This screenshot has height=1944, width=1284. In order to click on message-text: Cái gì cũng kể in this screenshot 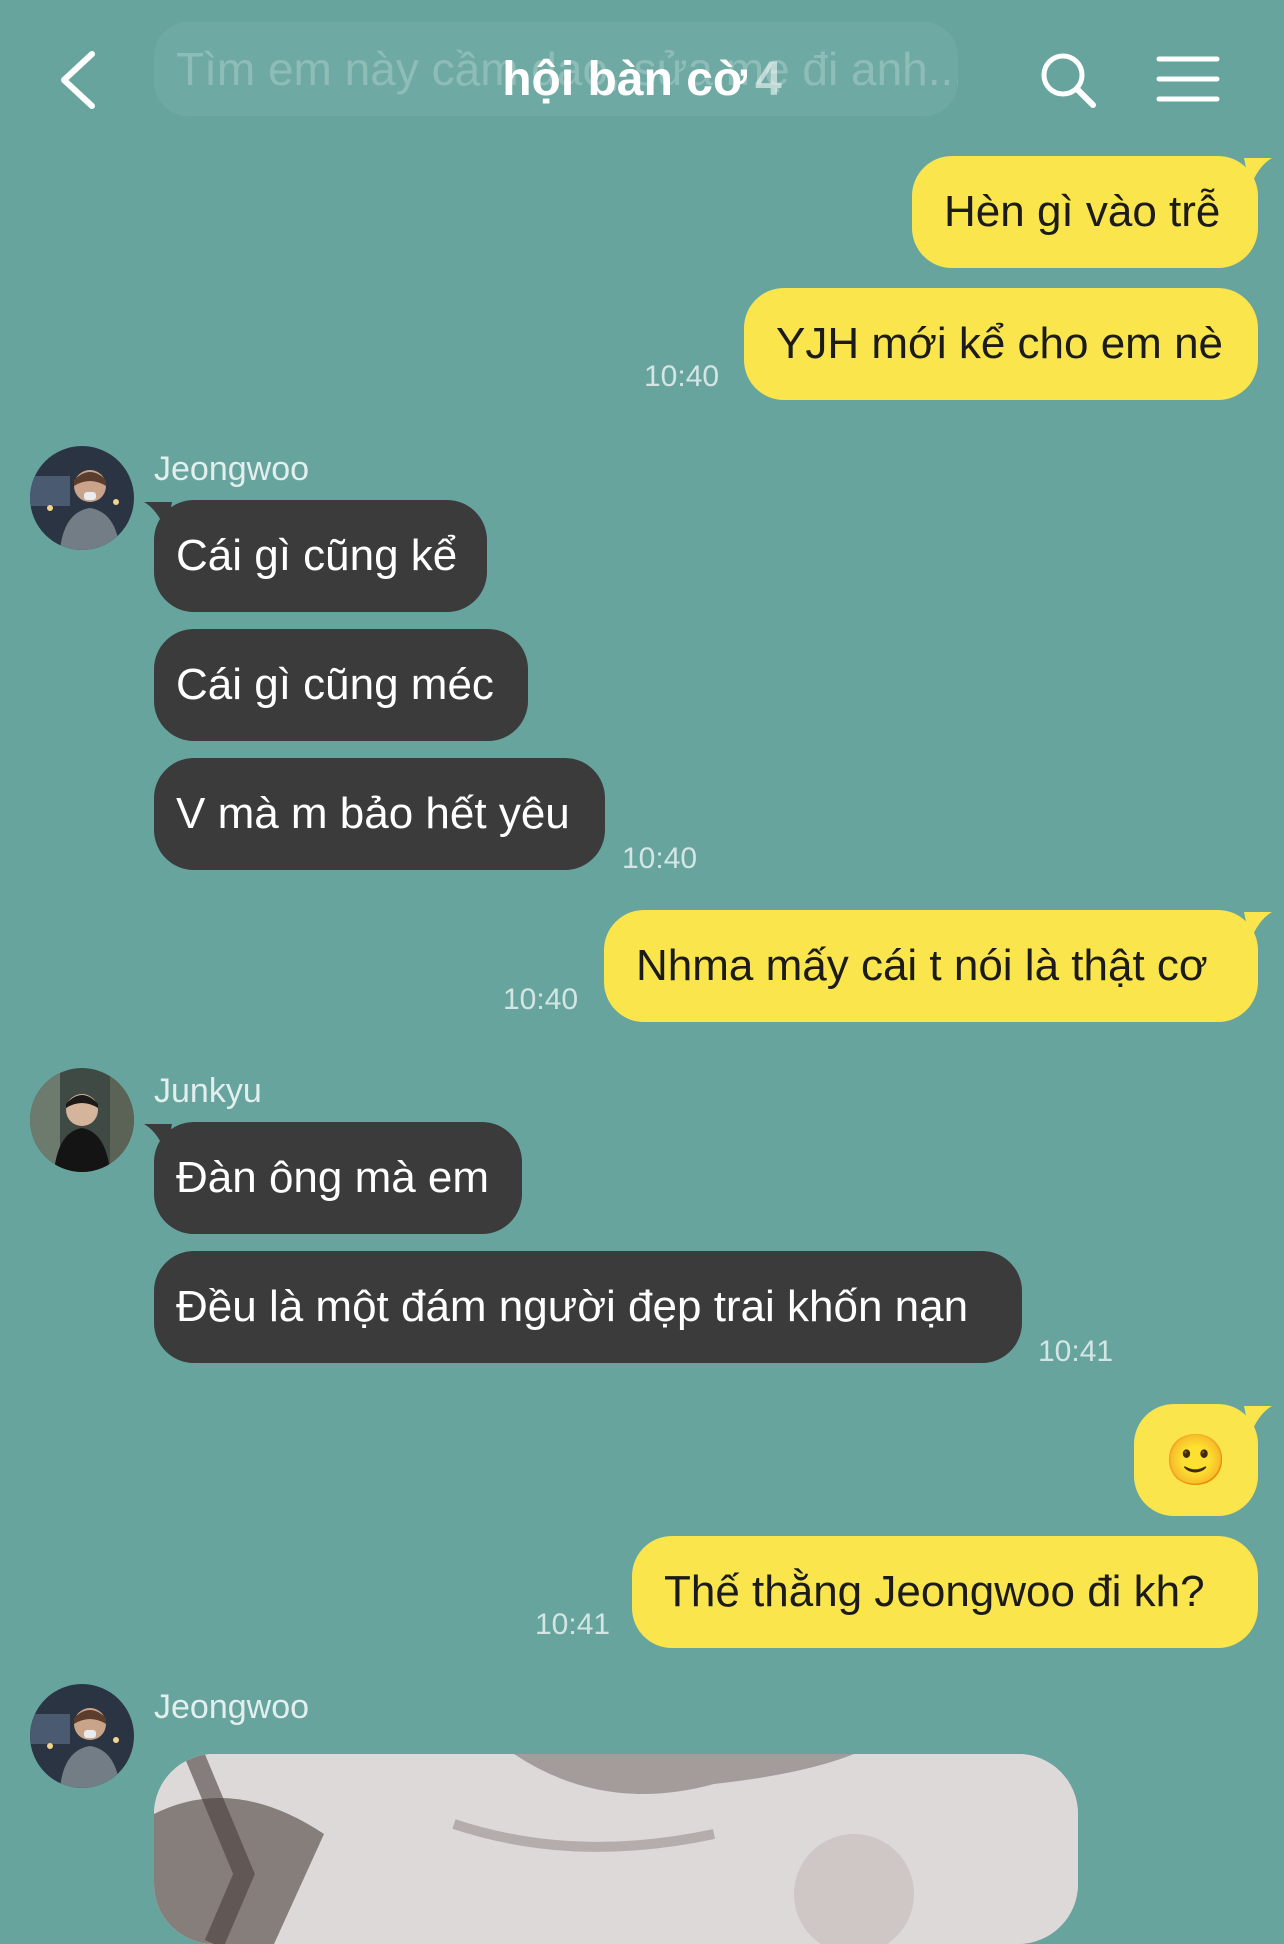, I will do `click(317, 555)`.